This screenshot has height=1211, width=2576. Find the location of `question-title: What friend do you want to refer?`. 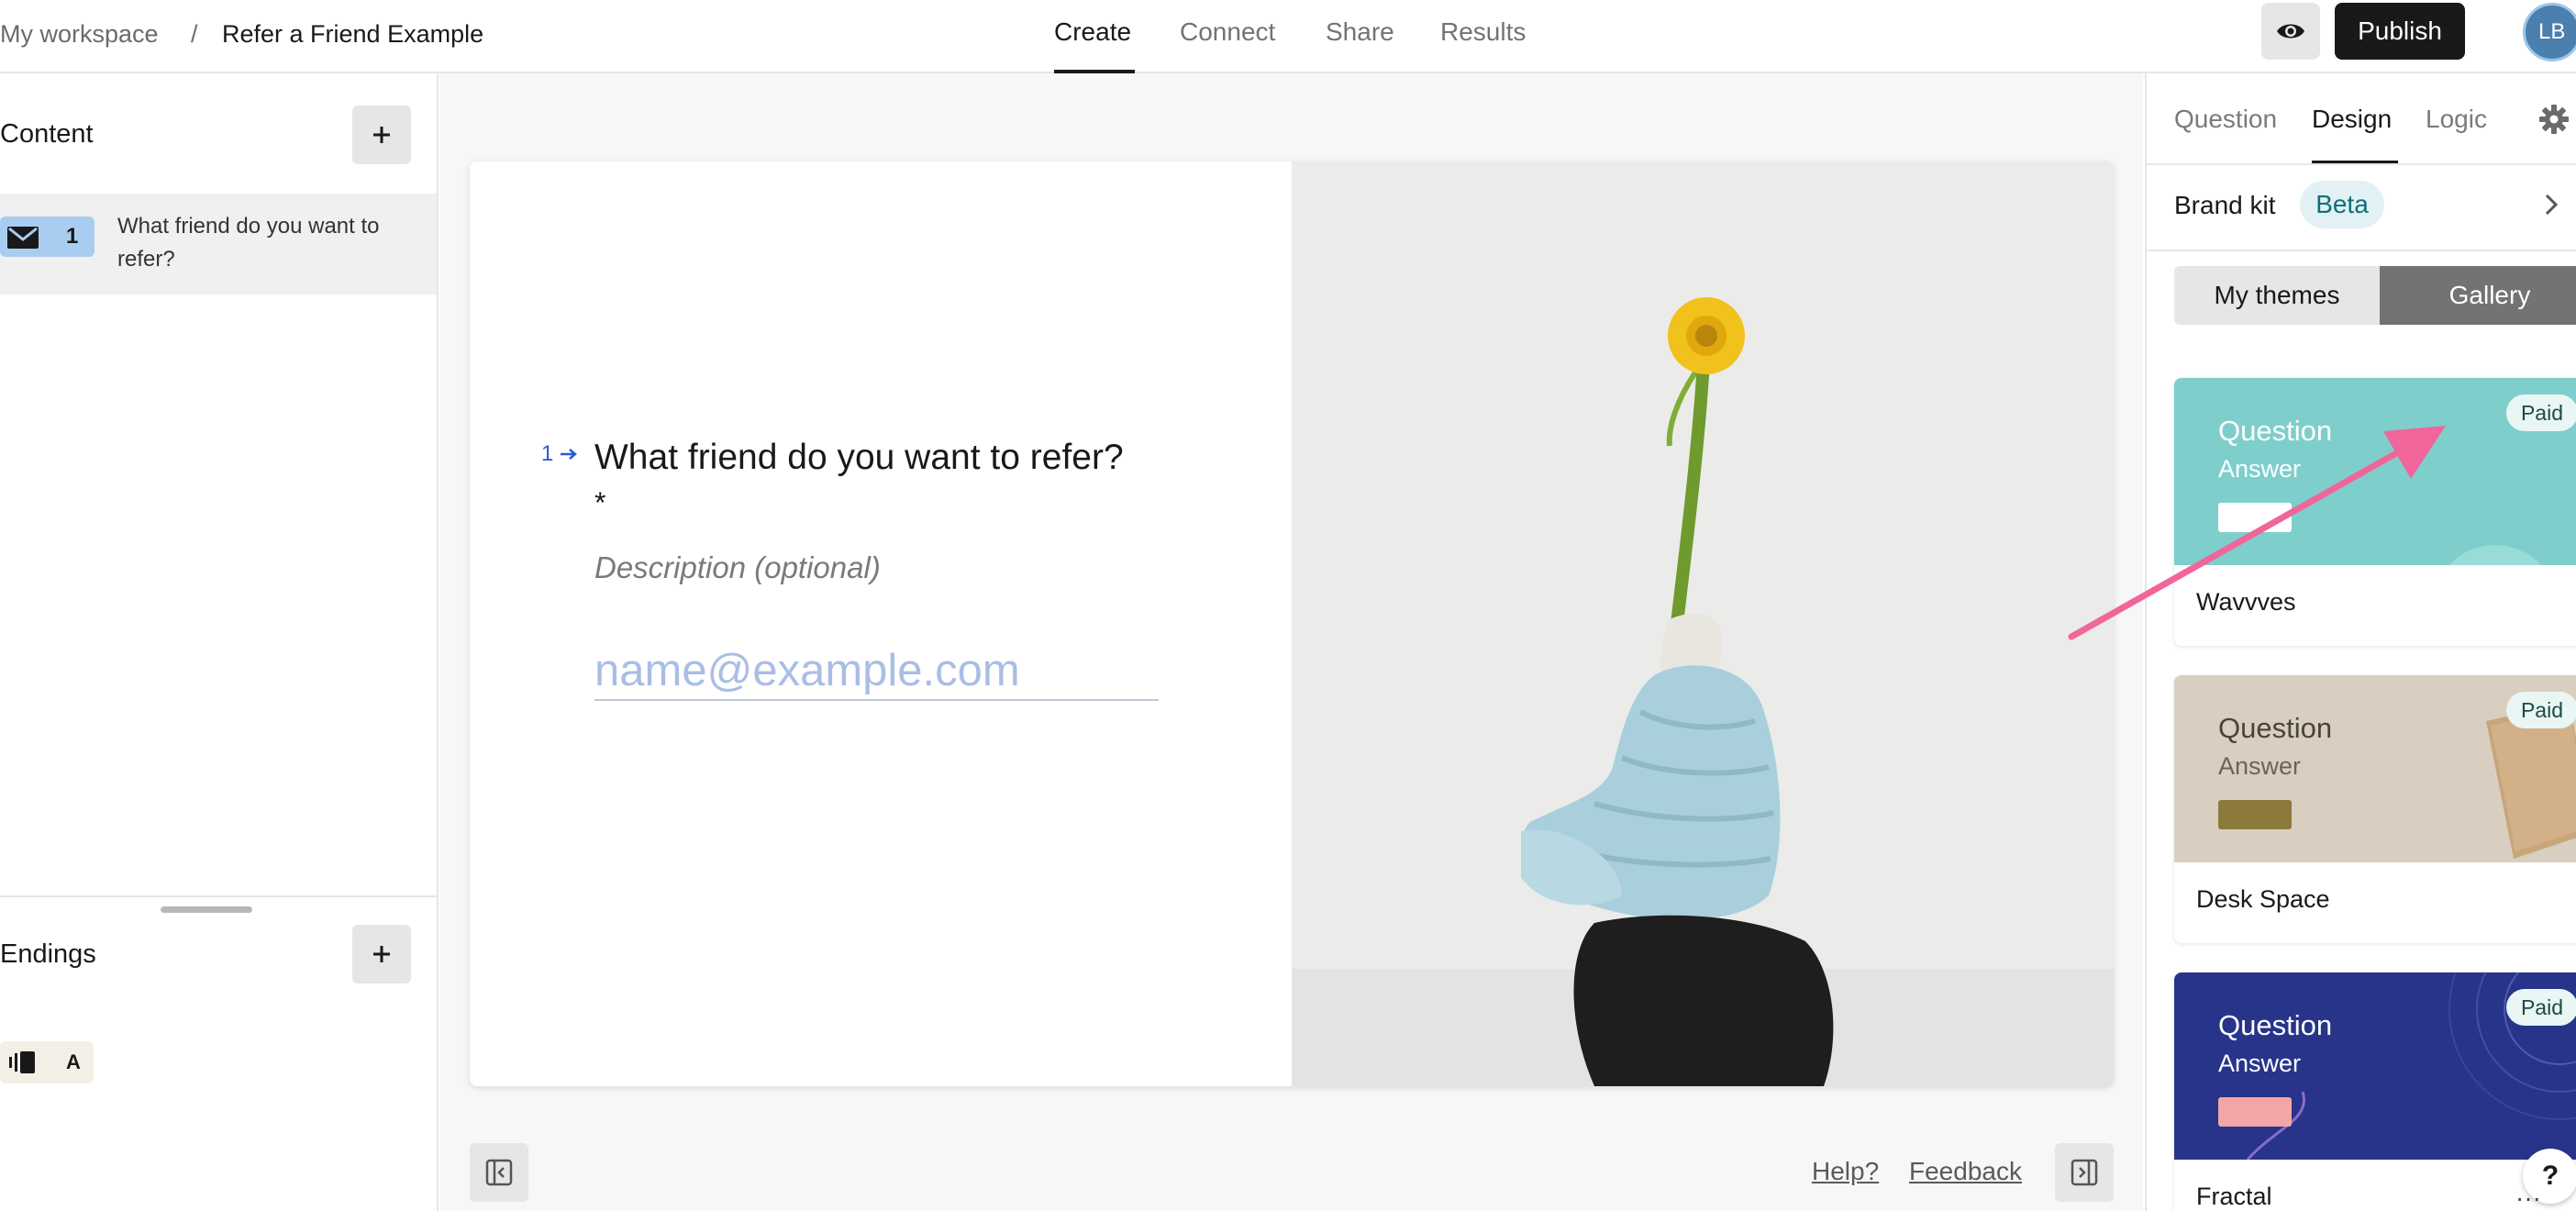

question-title: What friend do you want to refer? is located at coordinates (859, 458).